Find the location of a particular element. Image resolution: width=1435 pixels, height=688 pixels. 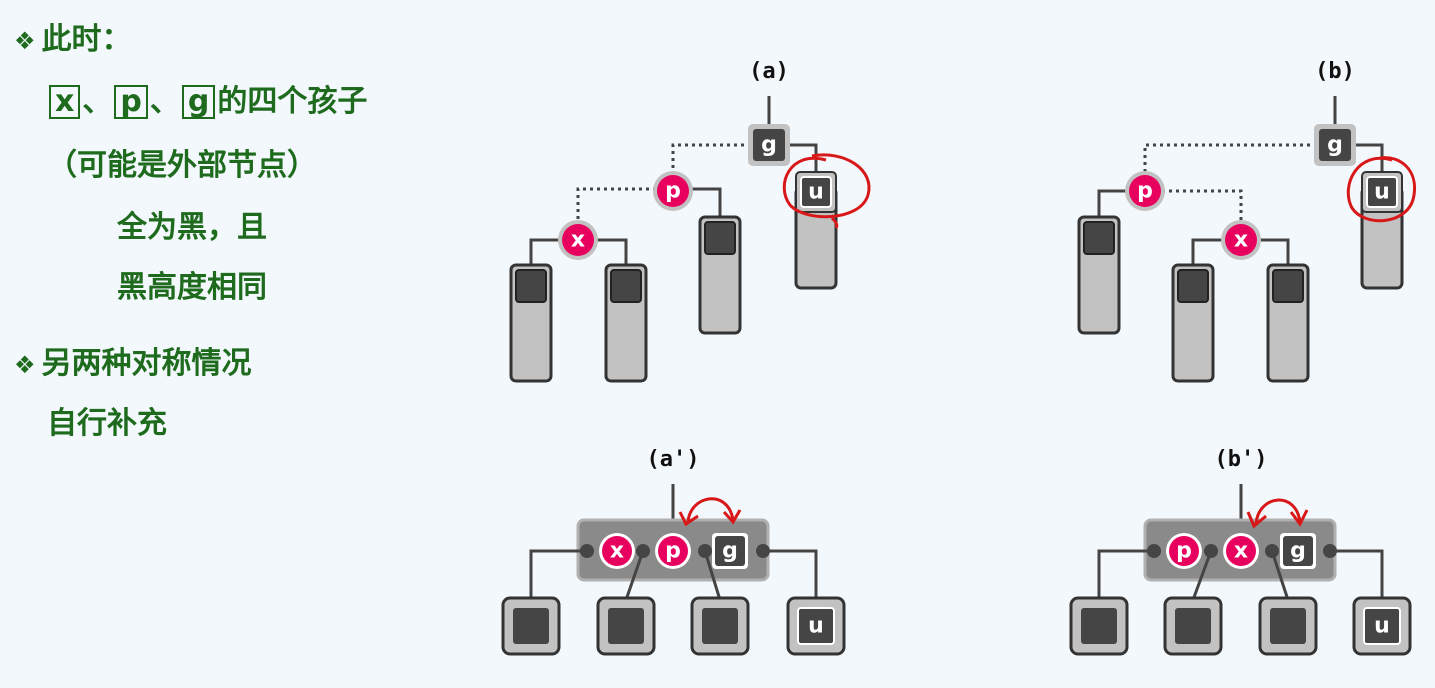

node-p-b-prime: p is located at coordinates (1184, 551).